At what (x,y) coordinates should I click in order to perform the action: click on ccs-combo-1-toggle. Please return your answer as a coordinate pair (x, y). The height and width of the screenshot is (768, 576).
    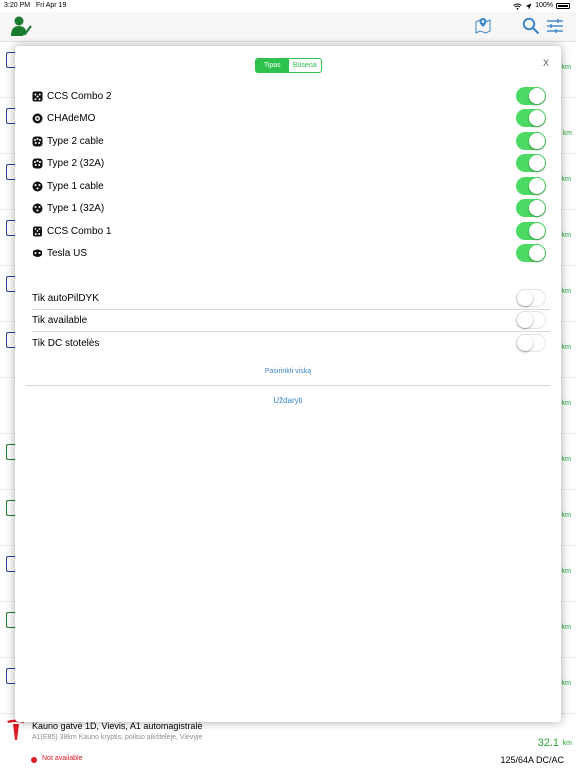
    Looking at the image, I should click on (531, 231).